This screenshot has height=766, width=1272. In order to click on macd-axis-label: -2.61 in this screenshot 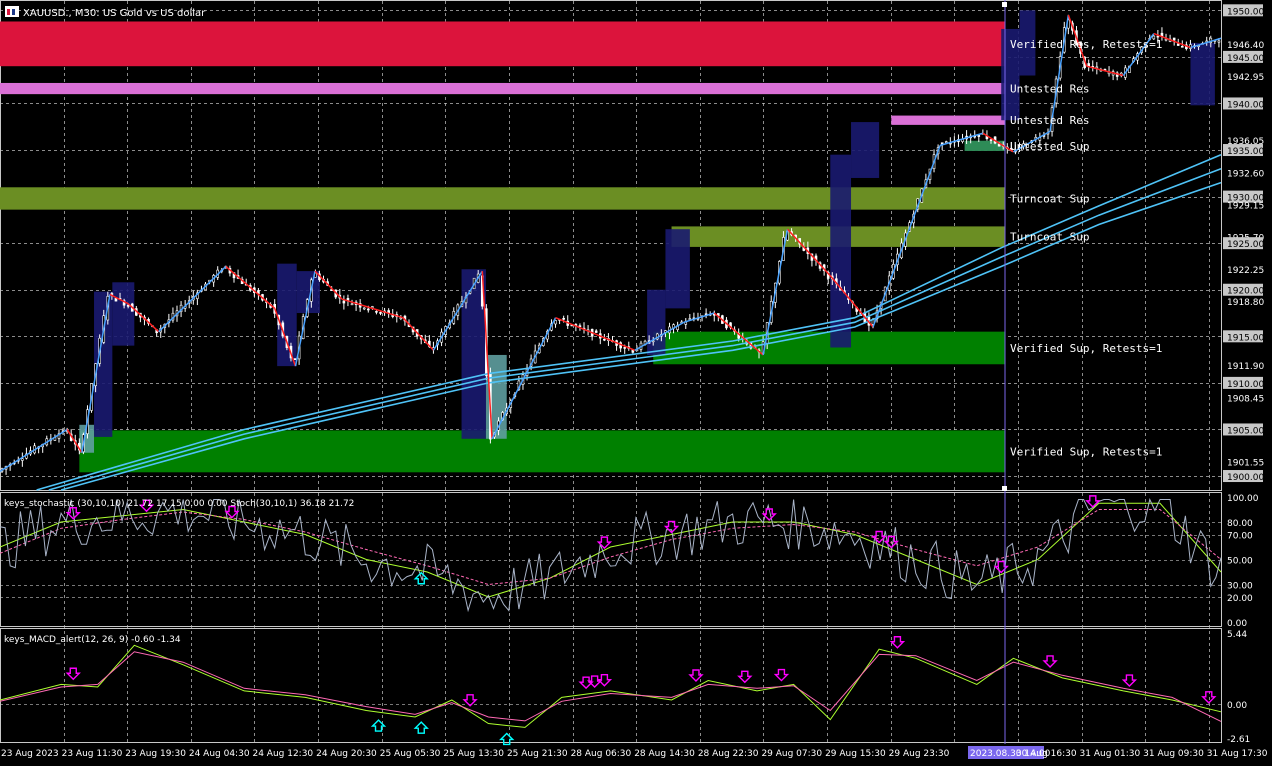, I will do `click(1238, 740)`.